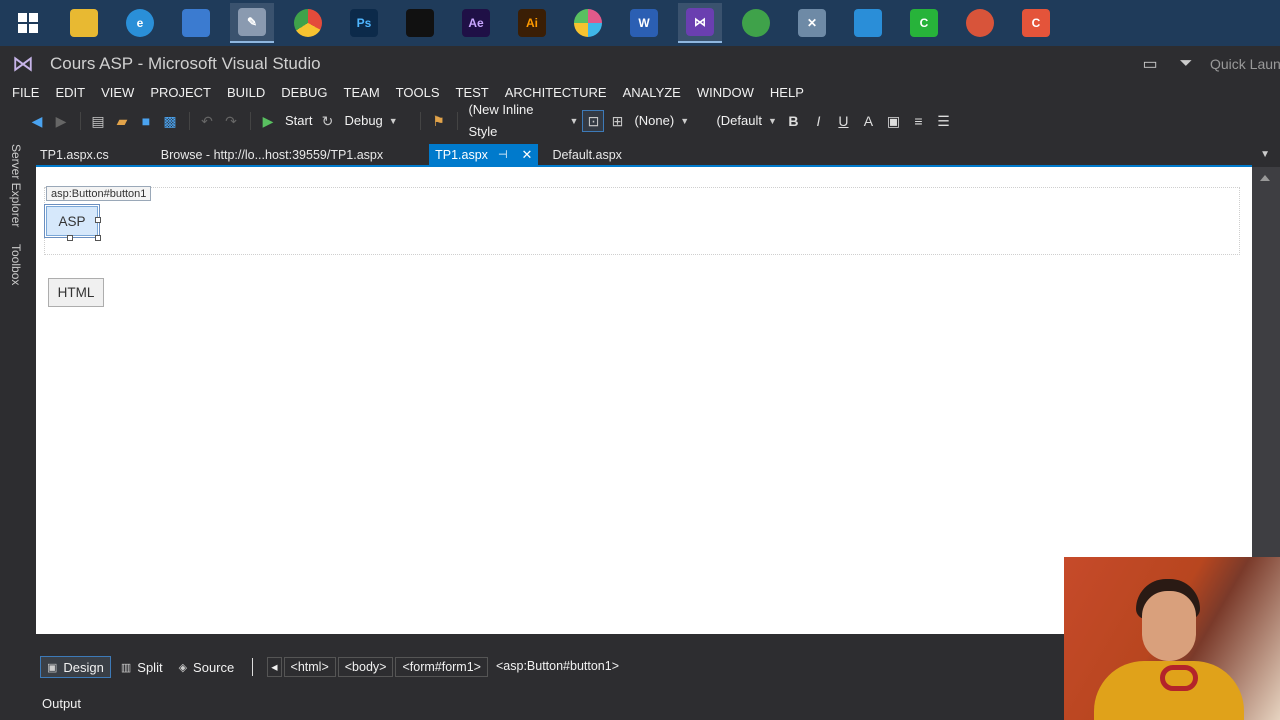  What do you see at coordinates (725, 93) in the screenshot?
I see `menu-window: WINDOW` at bounding box center [725, 93].